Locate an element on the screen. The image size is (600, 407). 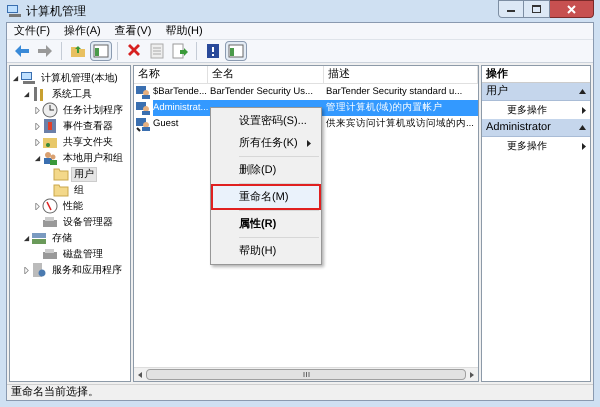
tree-item: 共享文件夹 is located at coordinates (88, 142).